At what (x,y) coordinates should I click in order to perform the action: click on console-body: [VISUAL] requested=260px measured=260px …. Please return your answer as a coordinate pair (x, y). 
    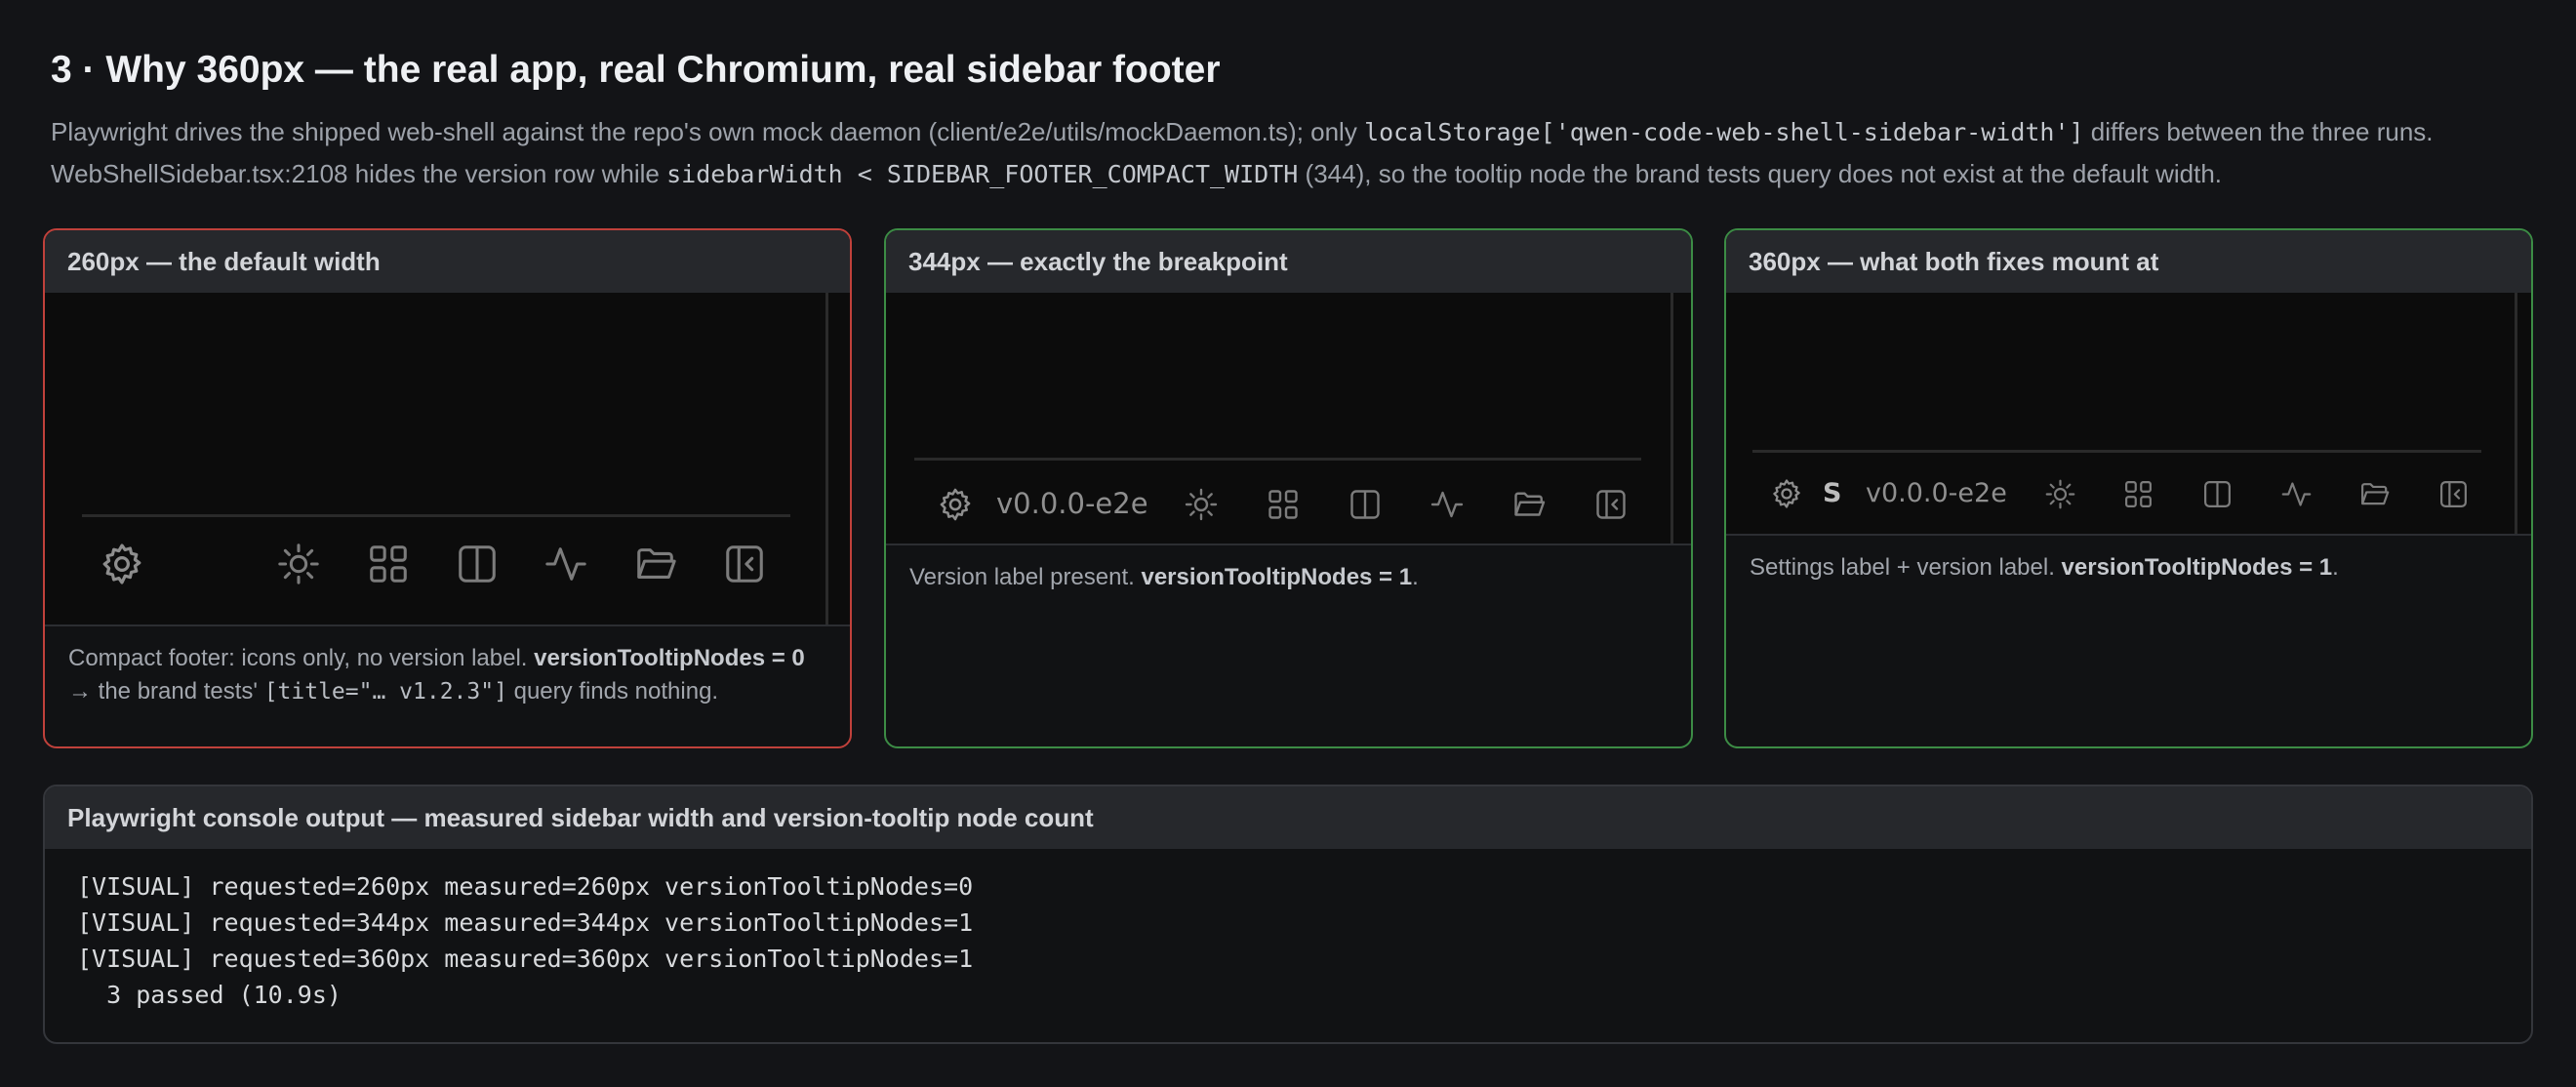
    Looking at the image, I should click on (1288, 931).